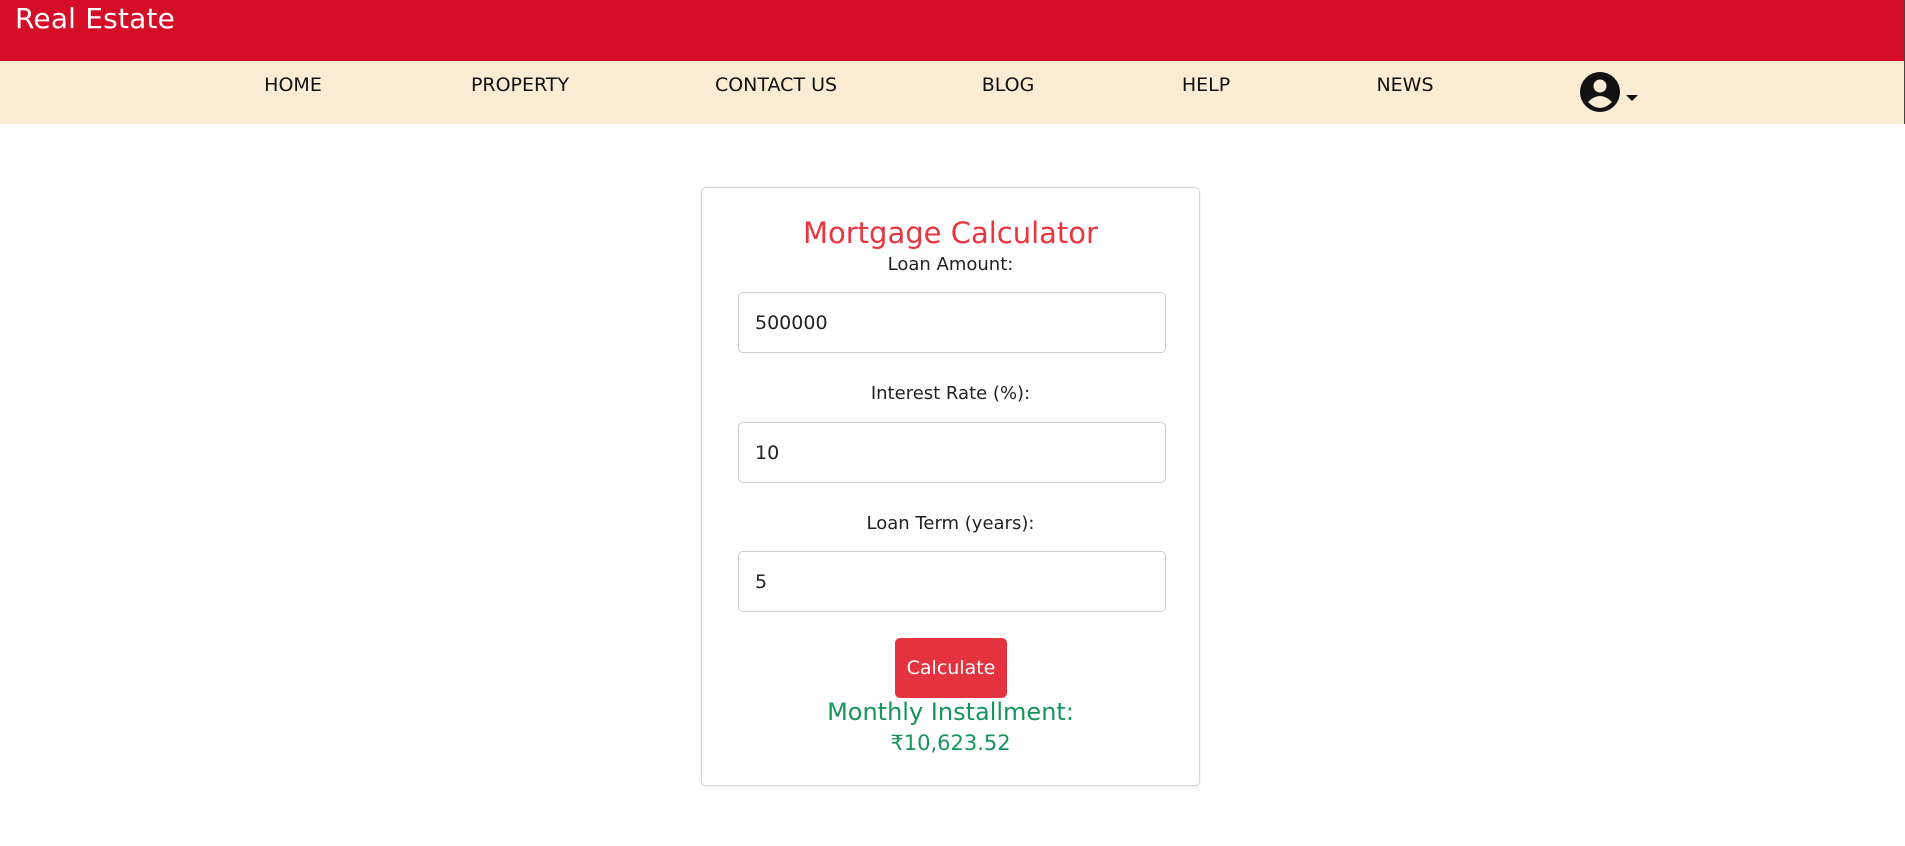  What do you see at coordinates (950, 743) in the screenshot?
I see `monthly-installment-value: ₹10,623.52` at bounding box center [950, 743].